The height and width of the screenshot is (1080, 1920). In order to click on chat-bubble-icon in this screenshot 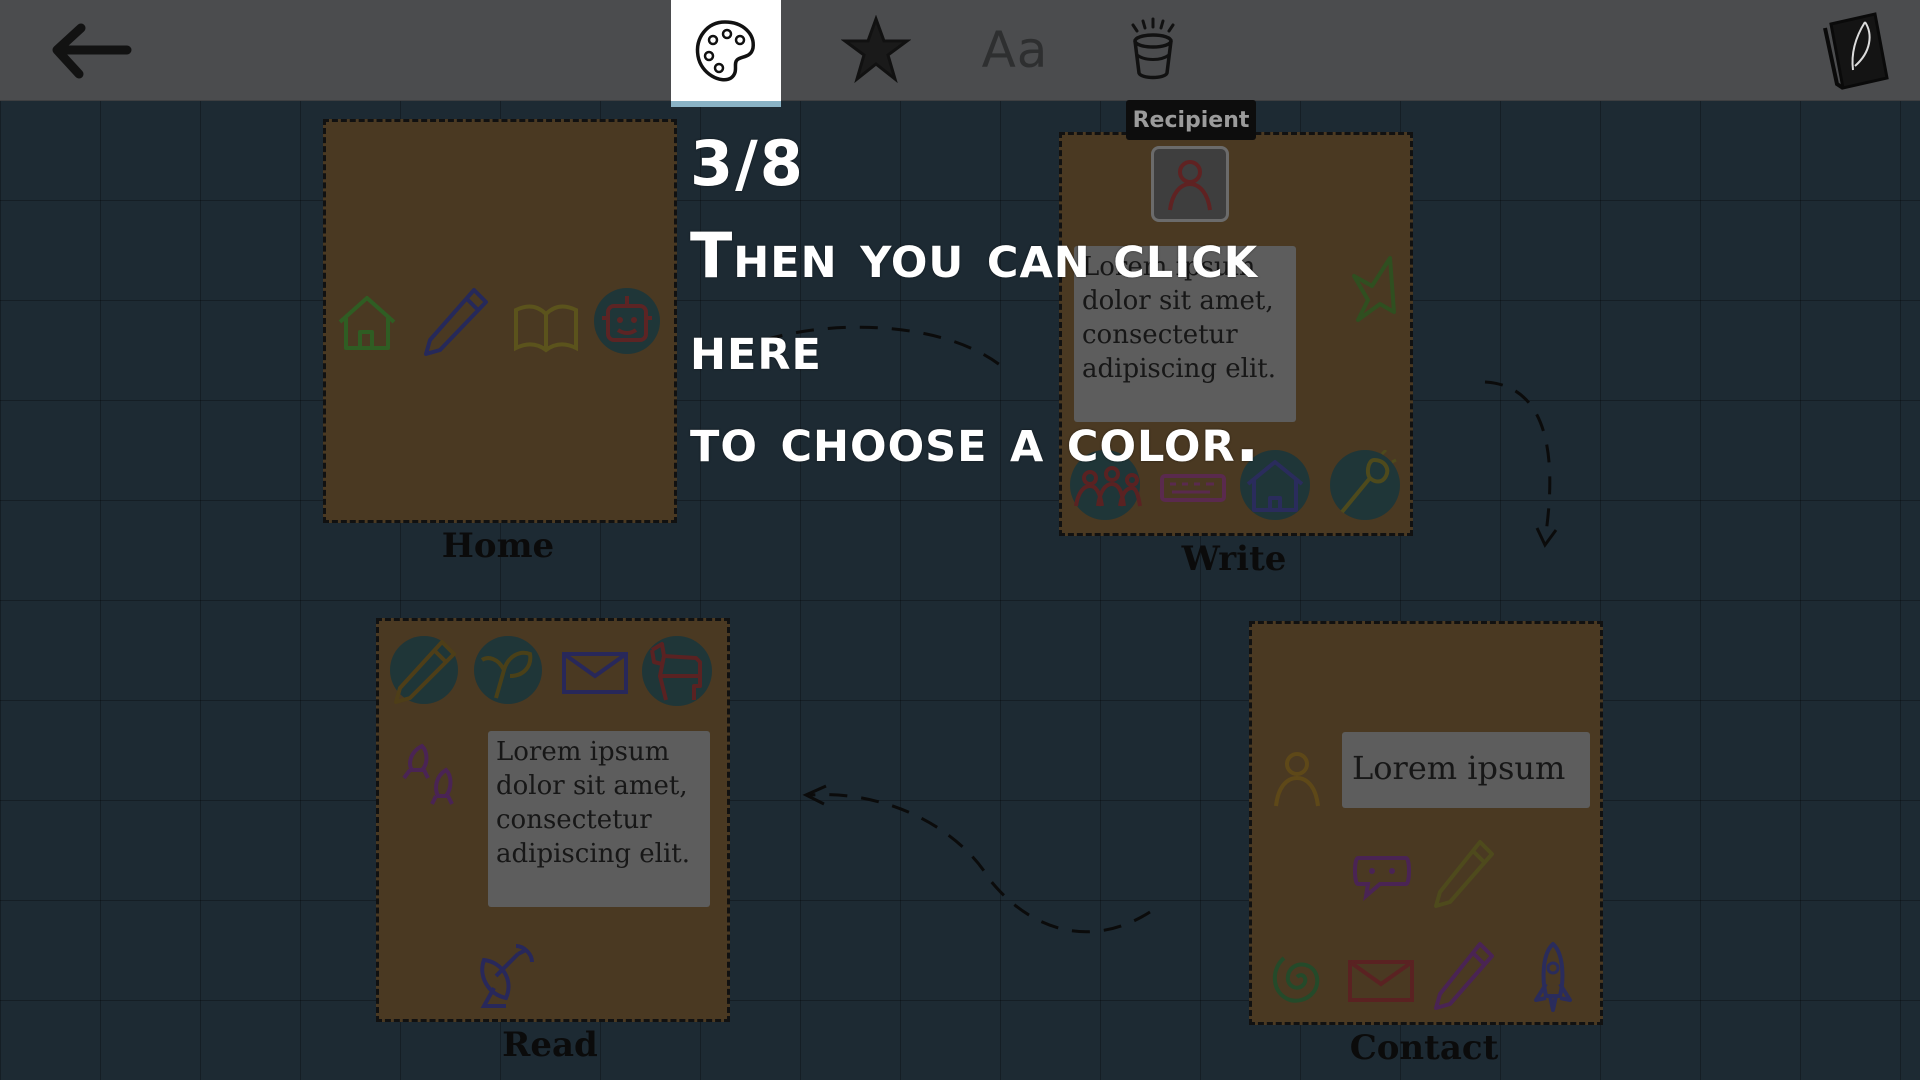, I will do `click(1382, 879)`.